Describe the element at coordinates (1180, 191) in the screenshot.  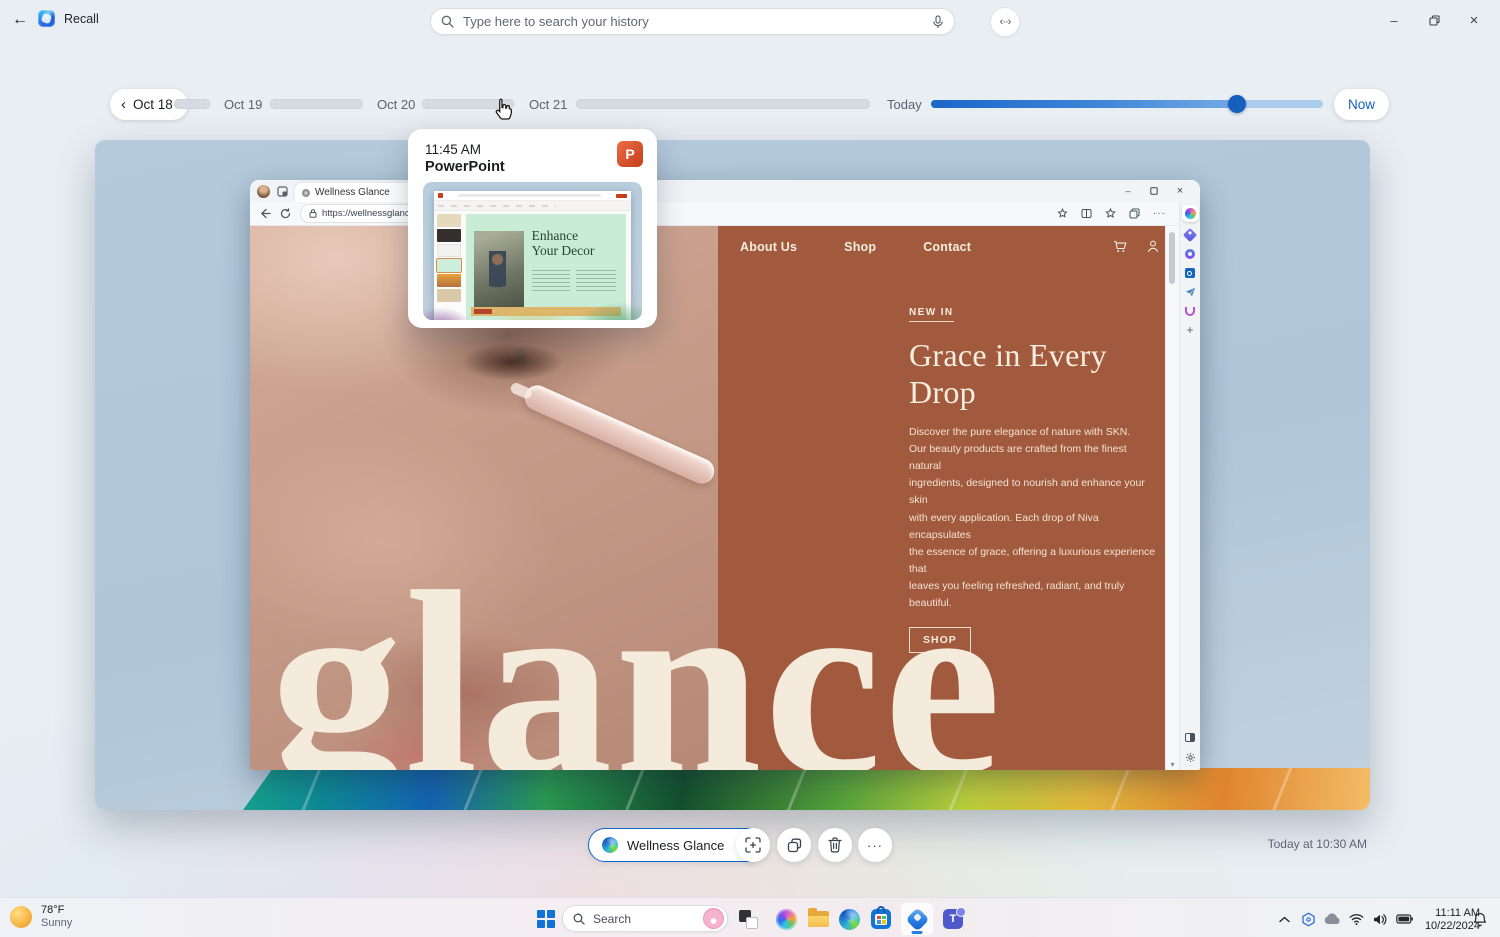
I see `browser-close-button: ×` at that location.